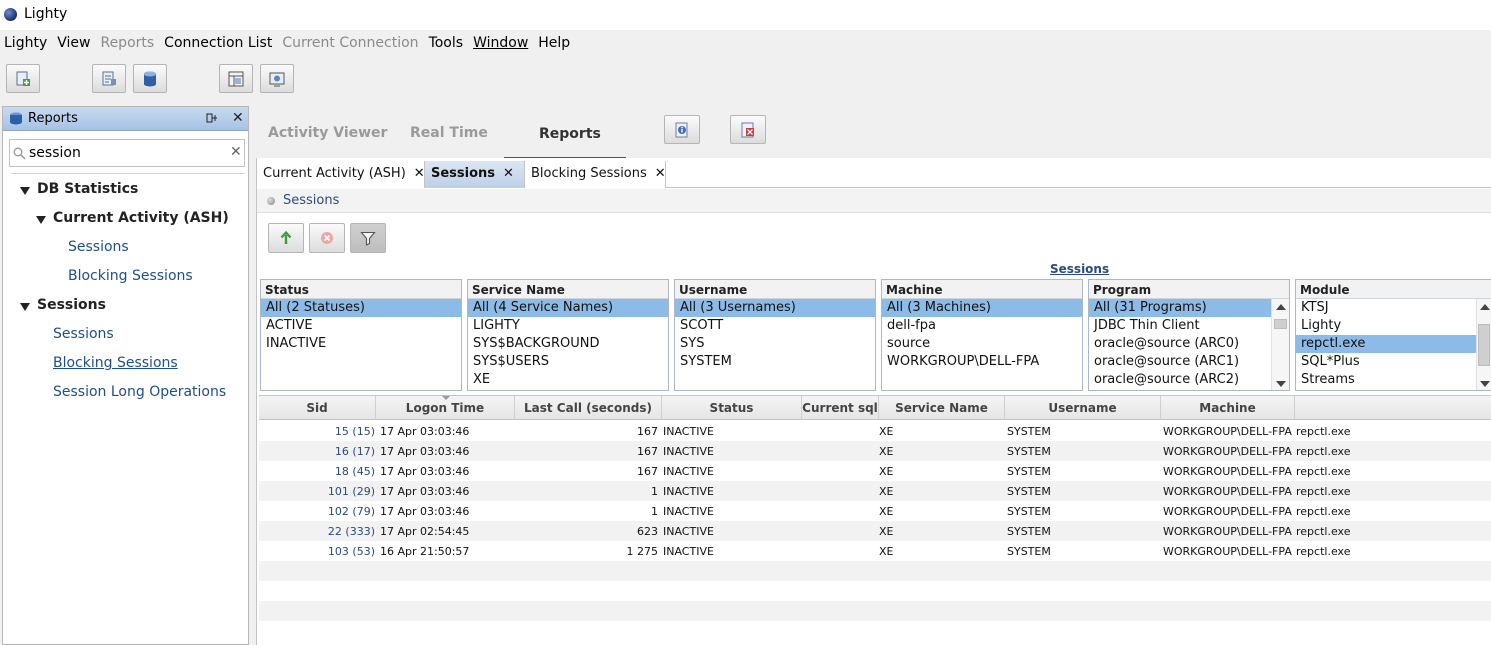 Image resolution: width=1491 pixels, height=645 pixels. I want to click on filter-option: All (4 Service Names), so click(568, 308).